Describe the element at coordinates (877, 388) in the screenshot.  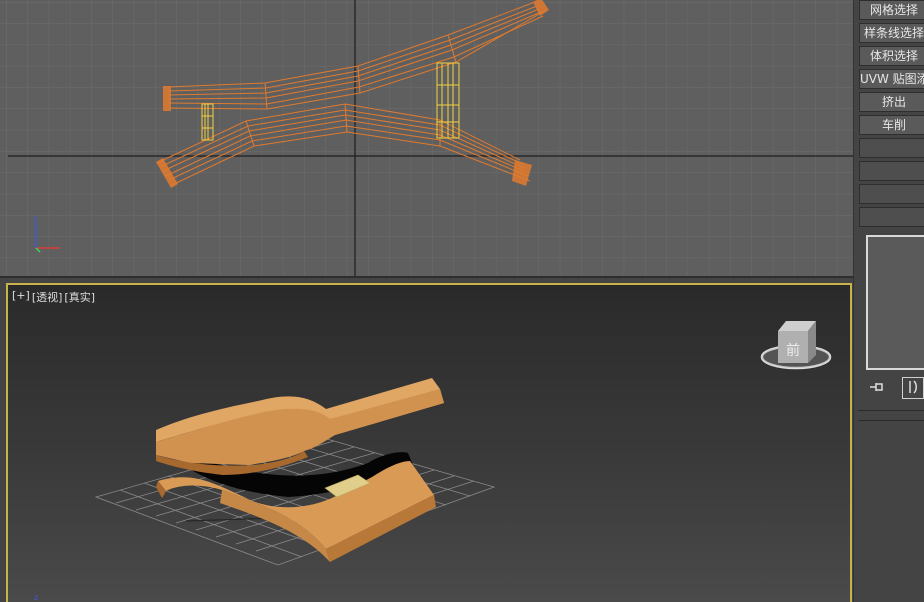
I see `pin-stack-icon` at that location.